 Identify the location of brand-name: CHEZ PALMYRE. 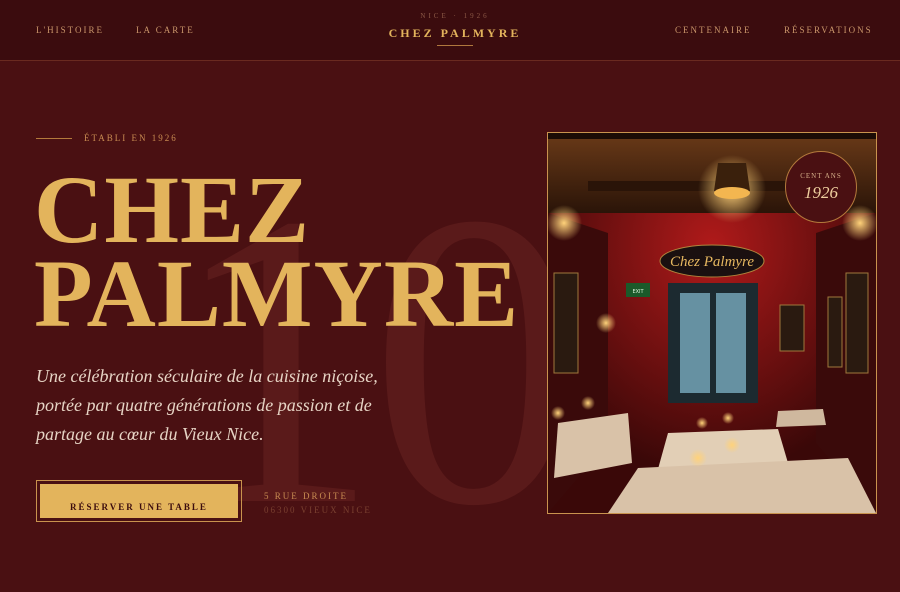
(455, 33).